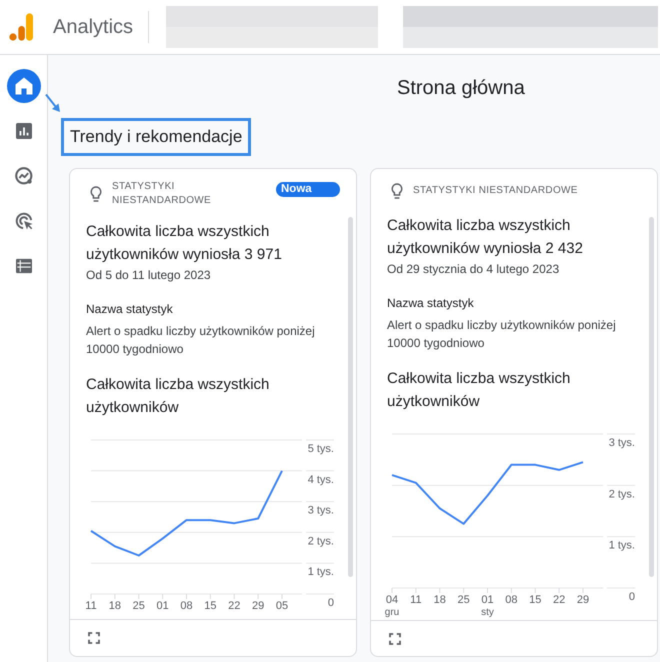 Image resolution: width=660 pixels, height=662 pixels. What do you see at coordinates (23, 176) in the screenshot?
I see `trend-circle-icon` at bounding box center [23, 176].